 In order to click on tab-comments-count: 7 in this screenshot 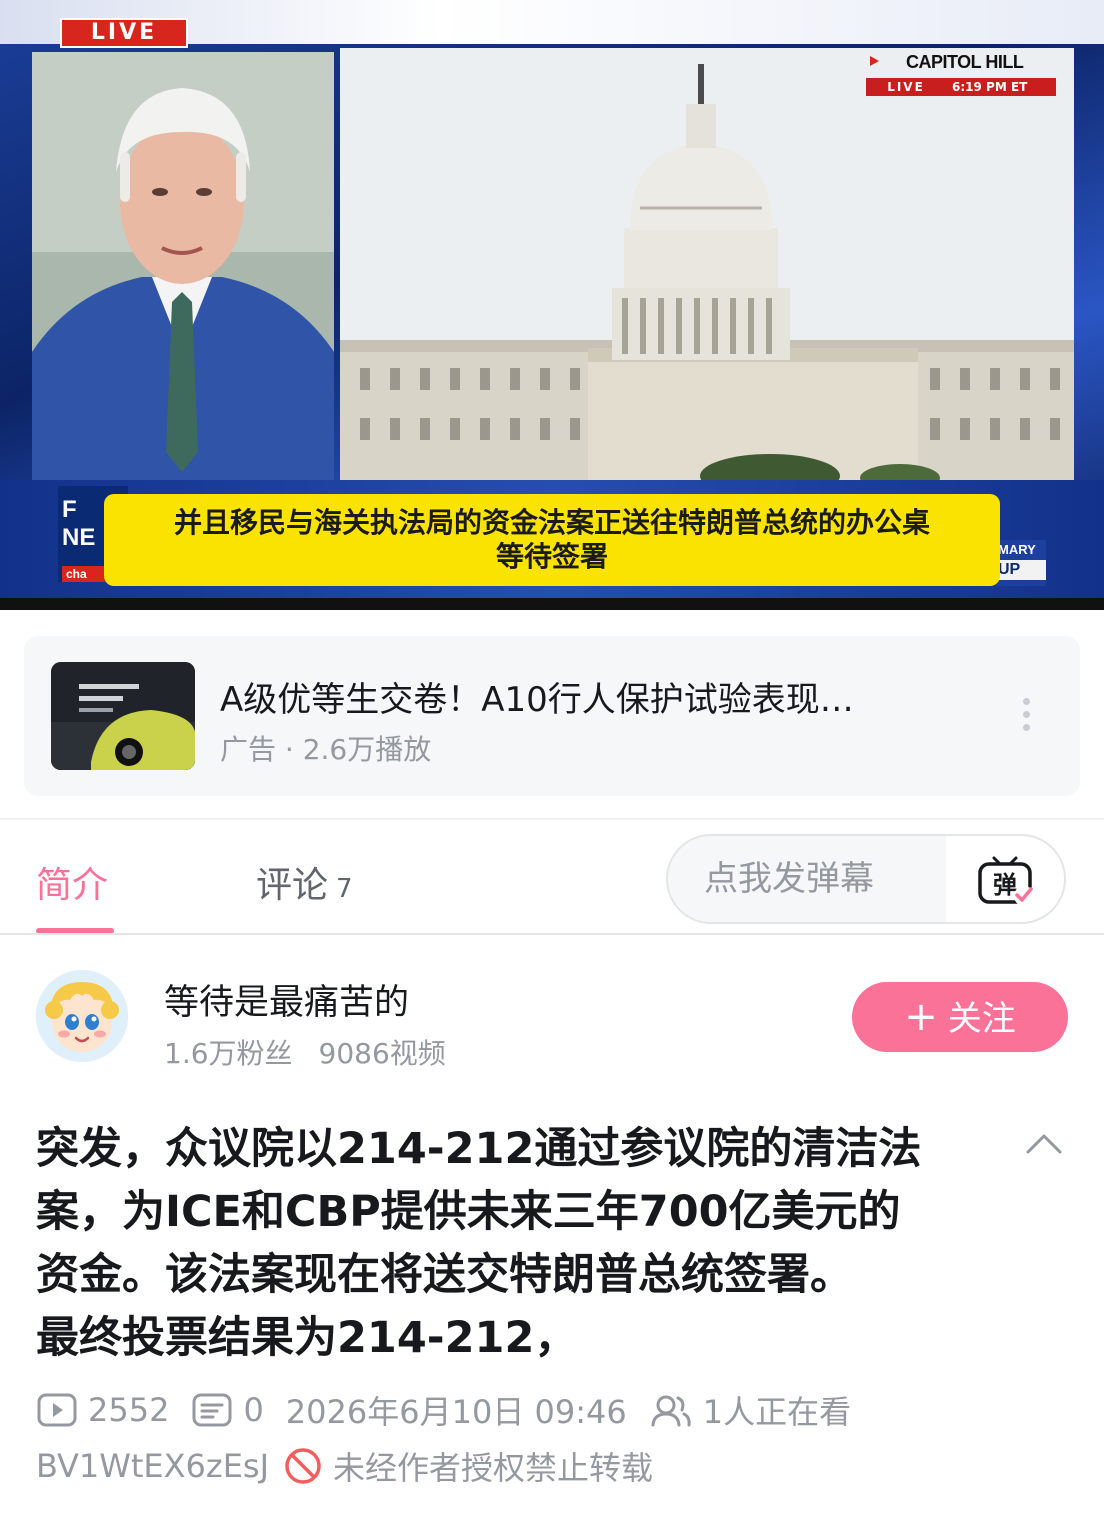, I will do `click(344, 889)`.